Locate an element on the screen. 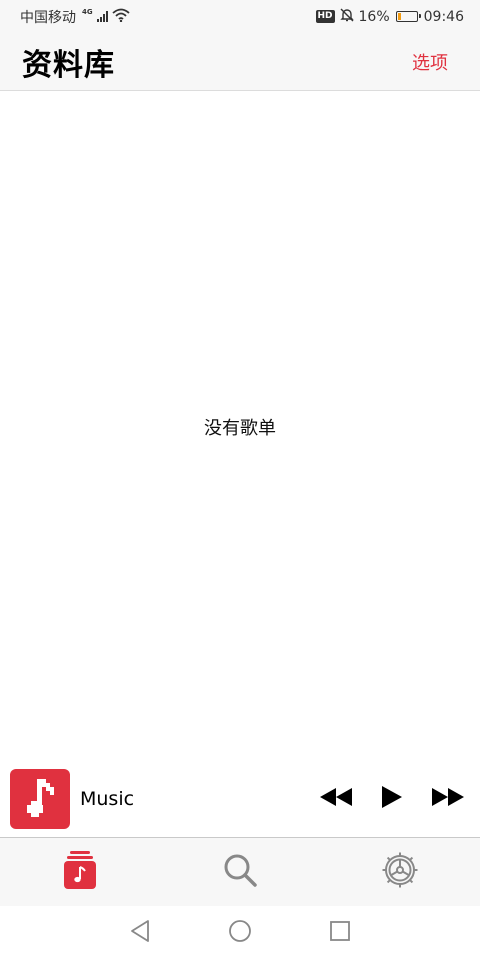 This screenshot has height=960, width=480. nav-back-button is located at coordinates (140, 933).